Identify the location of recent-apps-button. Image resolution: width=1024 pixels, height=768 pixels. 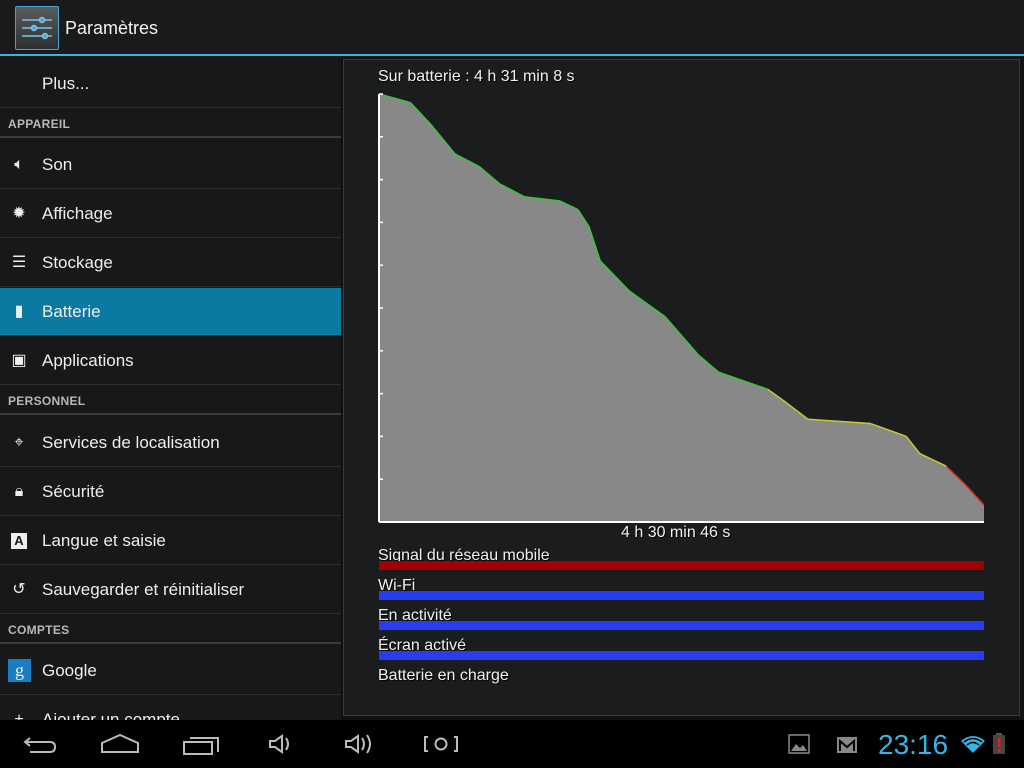
(201, 744).